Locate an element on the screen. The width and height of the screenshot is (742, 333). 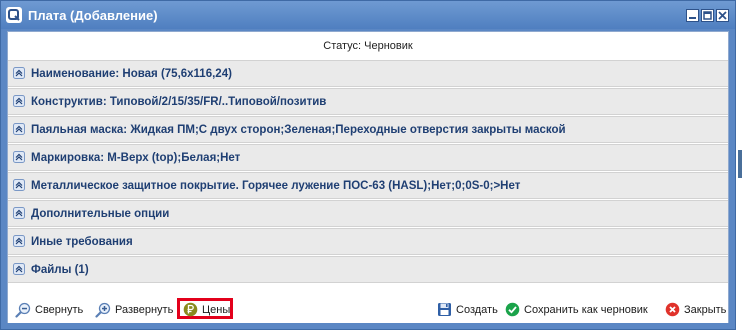
app-icon is located at coordinates (14, 15).